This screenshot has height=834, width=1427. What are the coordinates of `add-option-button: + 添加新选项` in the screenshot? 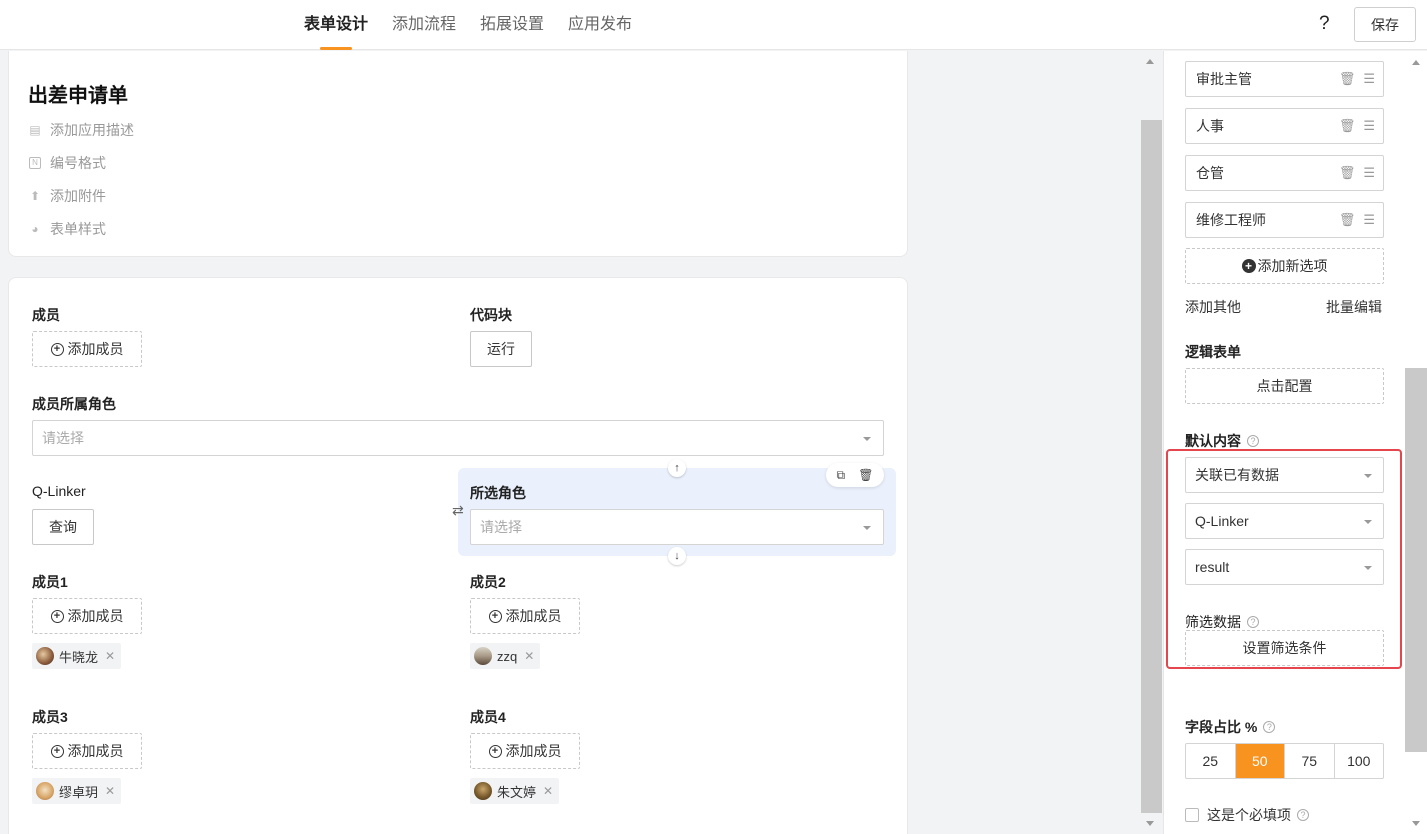 It's located at (1284, 266).